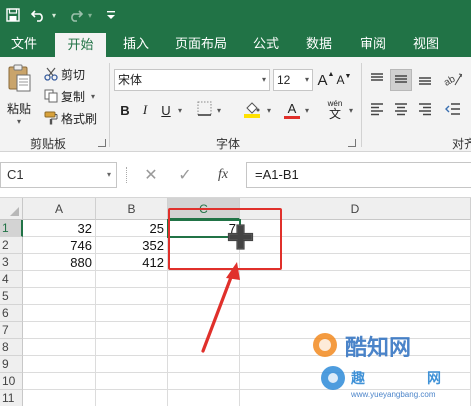 This screenshot has height=406, width=471. Describe the element at coordinates (266, 43) in the screenshot. I see `tab-formulas: 公式` at that location.